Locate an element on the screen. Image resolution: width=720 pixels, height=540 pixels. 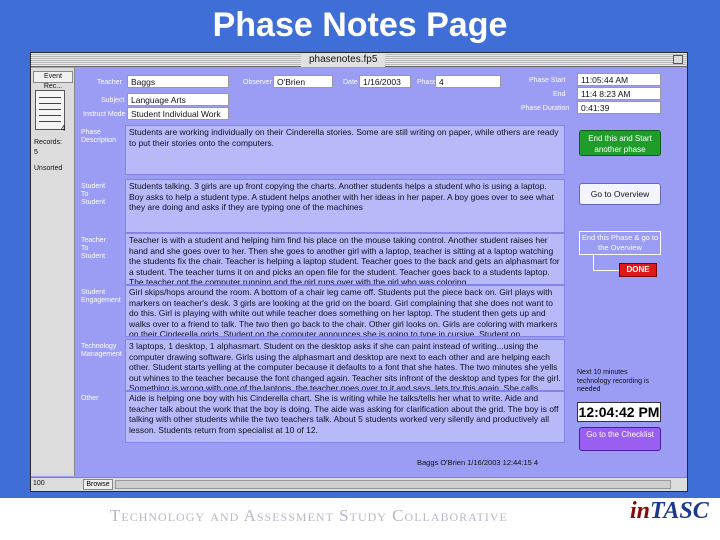
intasc-logo: inTASC is located at coordinates (669, 511).